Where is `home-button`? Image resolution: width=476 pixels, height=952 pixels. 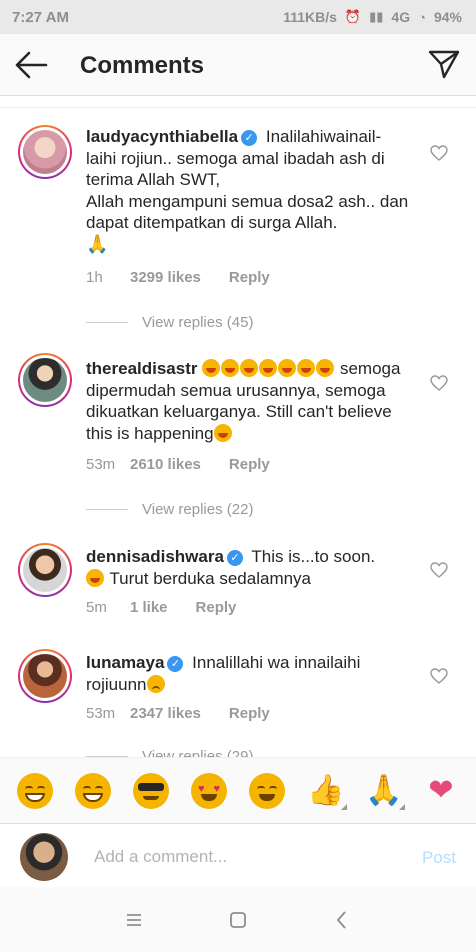
home-button is located at coordinates (238, 920).